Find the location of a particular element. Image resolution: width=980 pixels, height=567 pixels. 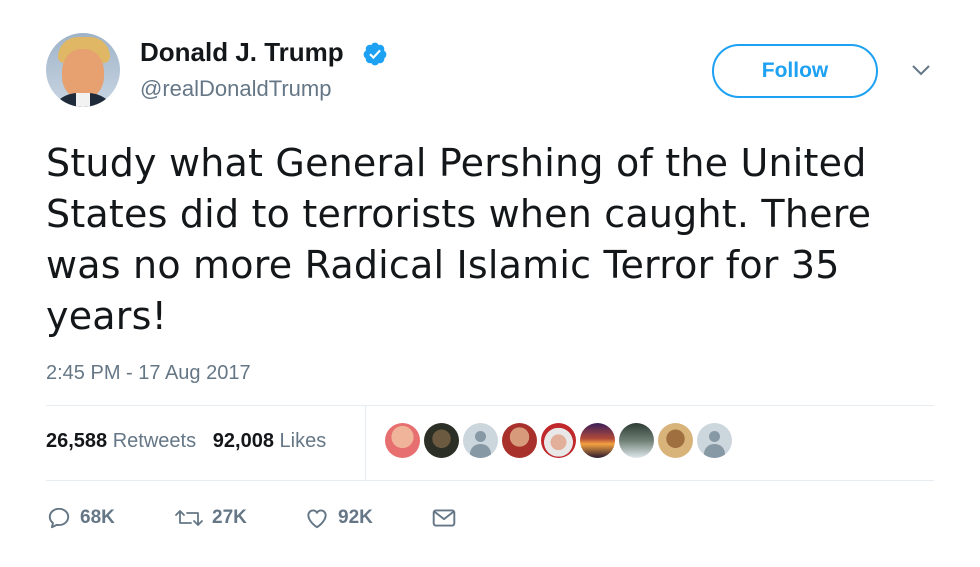

reply-count: 68K is located at coordinates (97, 517).